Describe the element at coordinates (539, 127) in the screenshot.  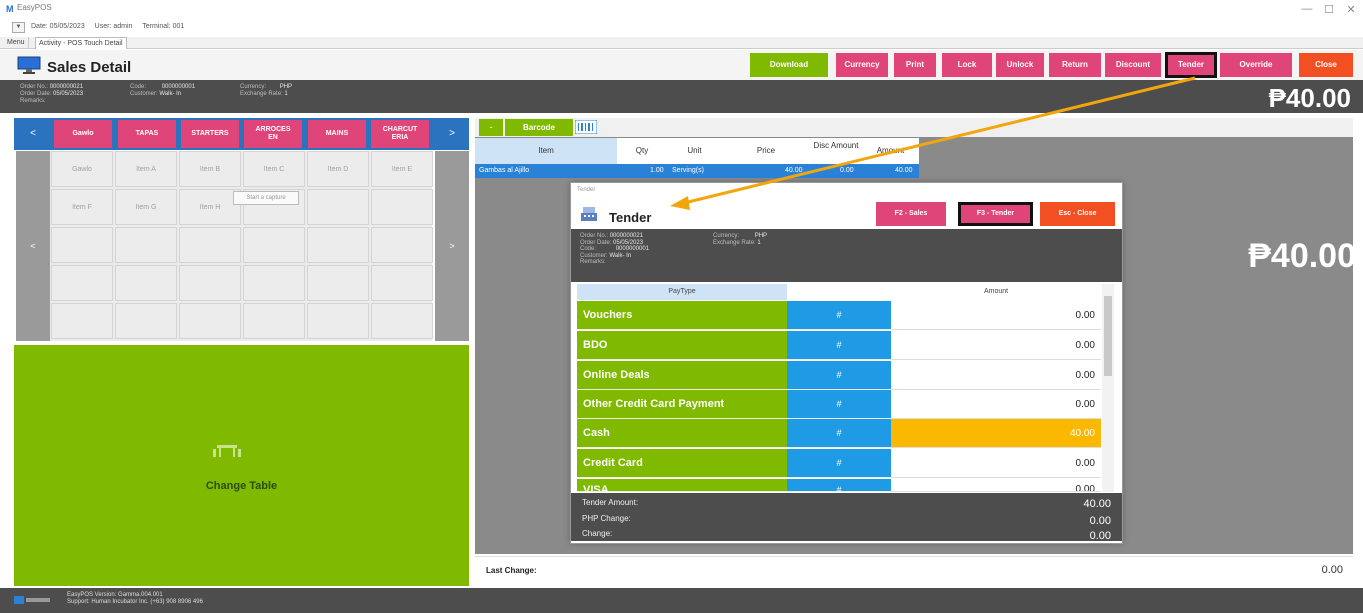
I see `barcode-button: Barcode` at that location.